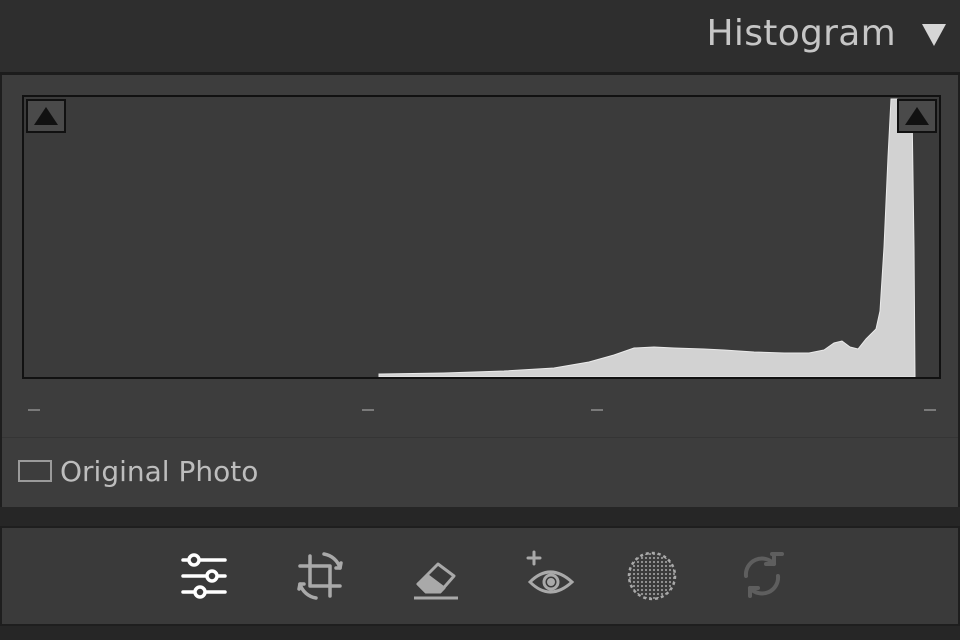 The height and width of the screenshot is (640, 960). I want to click on edit-tool-button, so click(204, 576).